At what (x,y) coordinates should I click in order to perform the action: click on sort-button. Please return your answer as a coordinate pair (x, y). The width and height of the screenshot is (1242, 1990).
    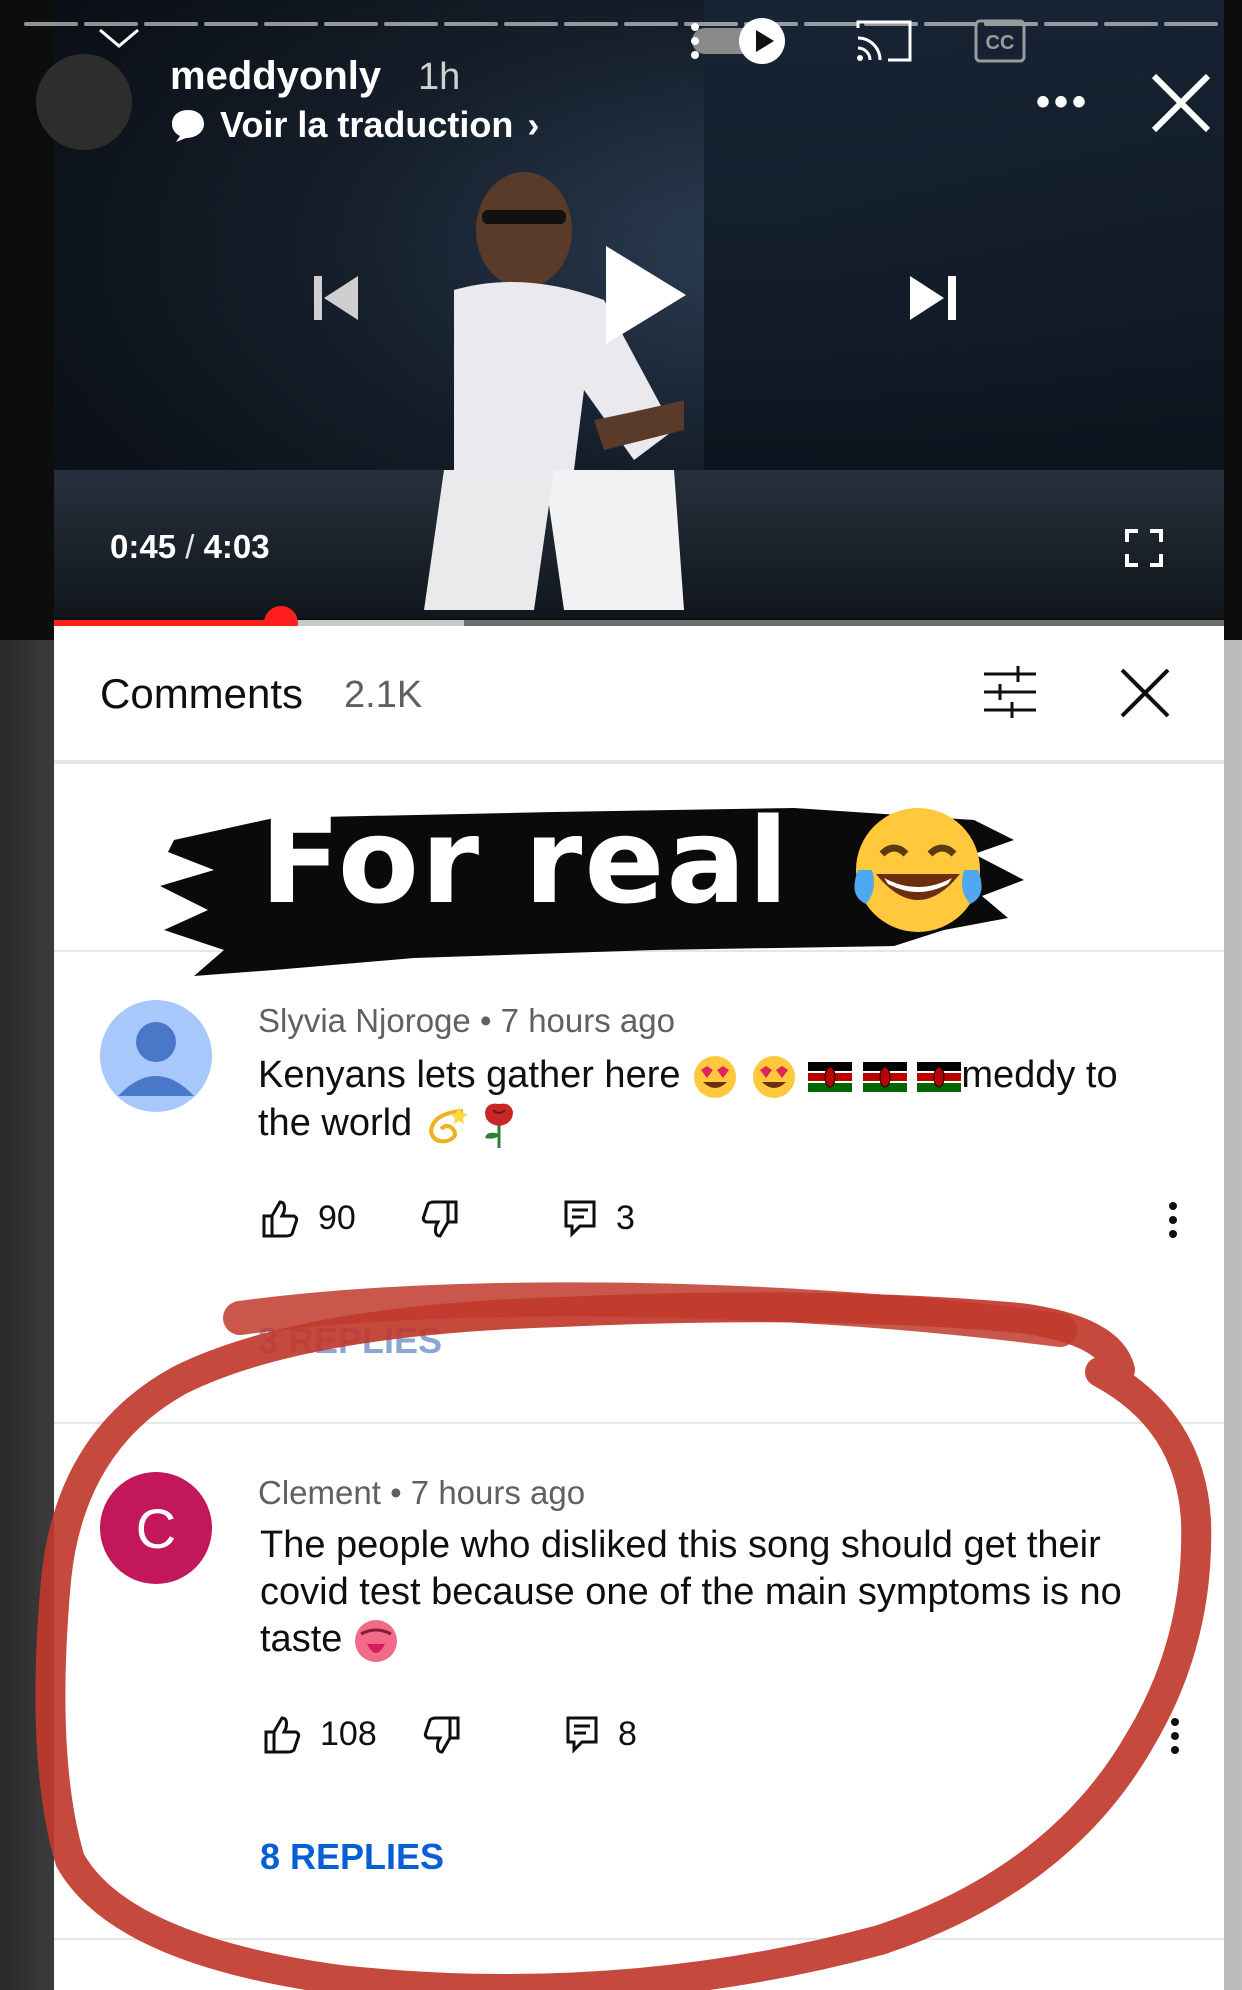
    Looking at the image, I should click on (1010, 695).